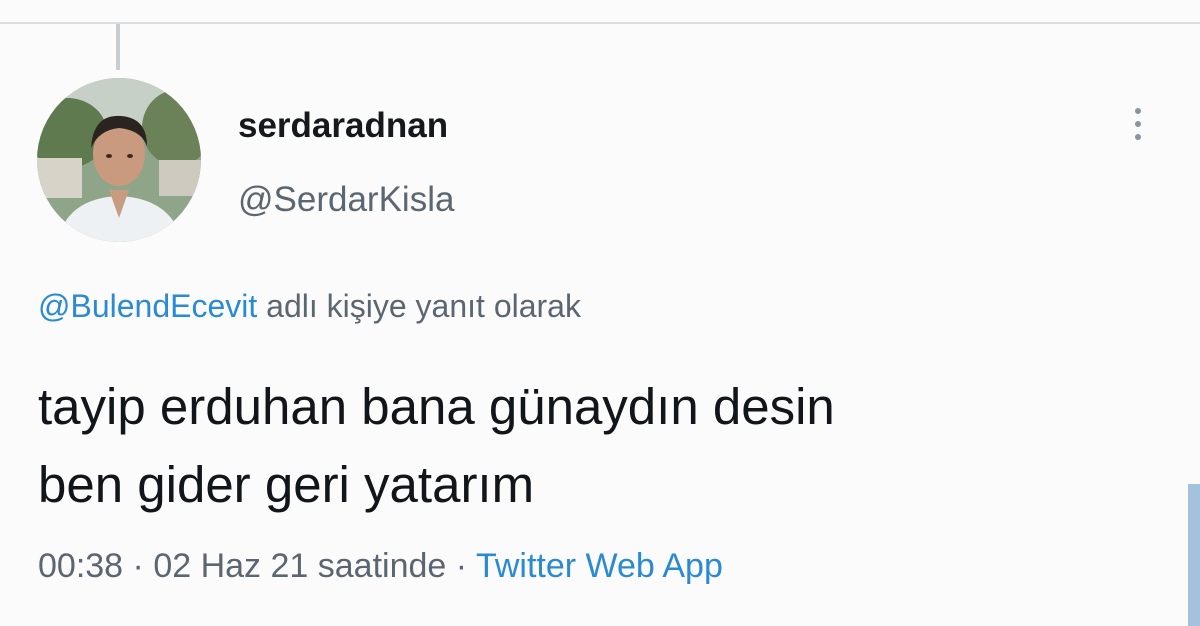  What do you see at coordinates (1194, 555) in the screenshot?
I see `scrollbar` at bounding box center [1194, 555].